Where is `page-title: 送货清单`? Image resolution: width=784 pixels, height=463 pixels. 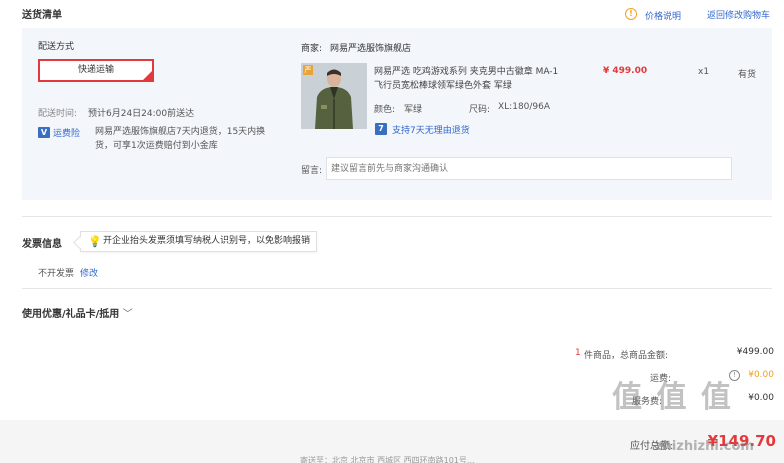 page-title: 送货清单 is located at coordinates (42, 15).